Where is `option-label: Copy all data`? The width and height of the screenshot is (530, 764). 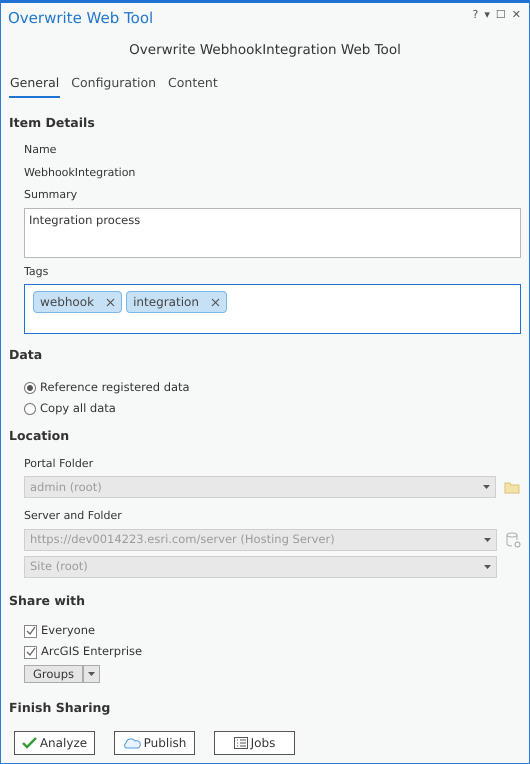
option-label: Copy all data is located at coordinates (78, 408).